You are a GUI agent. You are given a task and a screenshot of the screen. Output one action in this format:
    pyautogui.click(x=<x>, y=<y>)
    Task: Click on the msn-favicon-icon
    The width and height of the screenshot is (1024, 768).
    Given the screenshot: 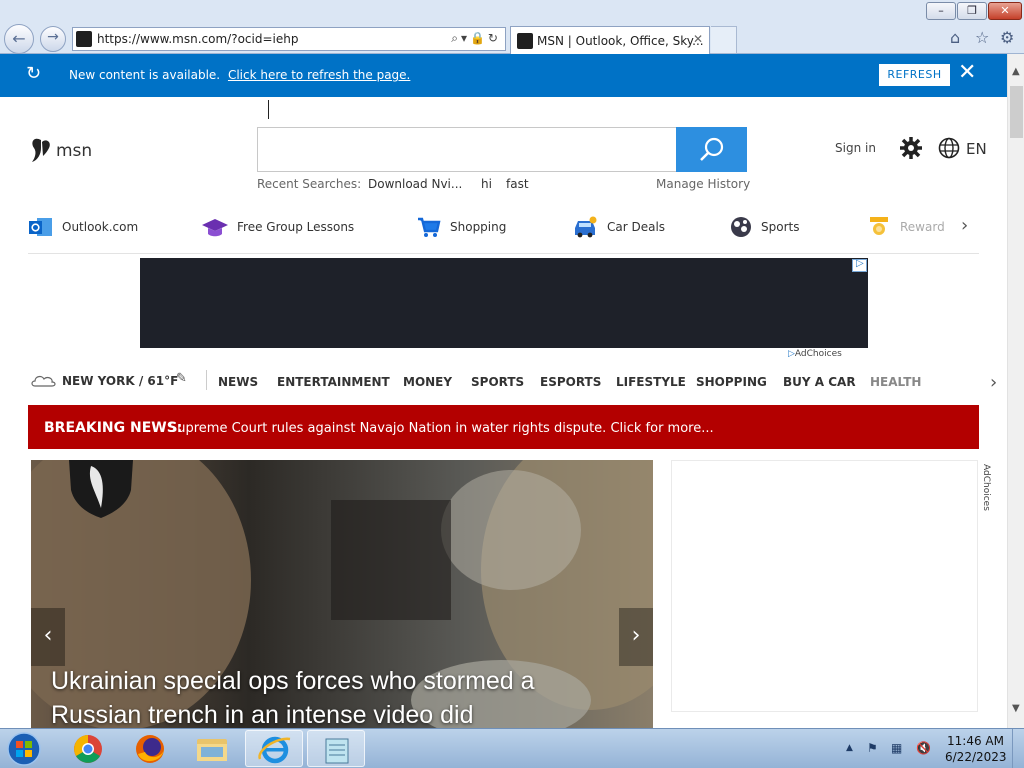 What is the action you would take?
    pyautogui.click(x=525, y=41)
    